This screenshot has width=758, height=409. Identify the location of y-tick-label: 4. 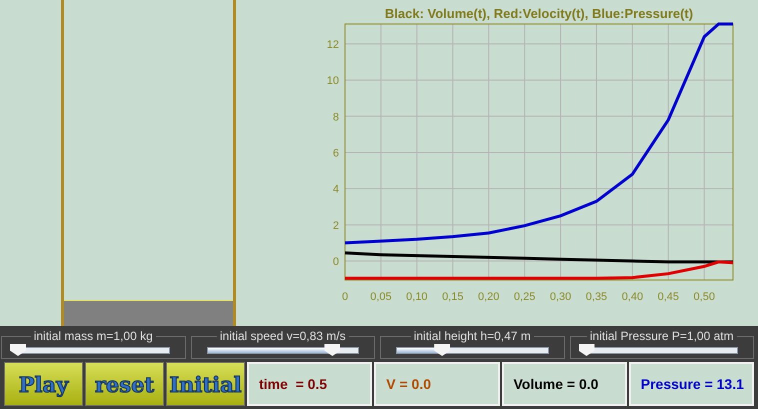
(335, 190).